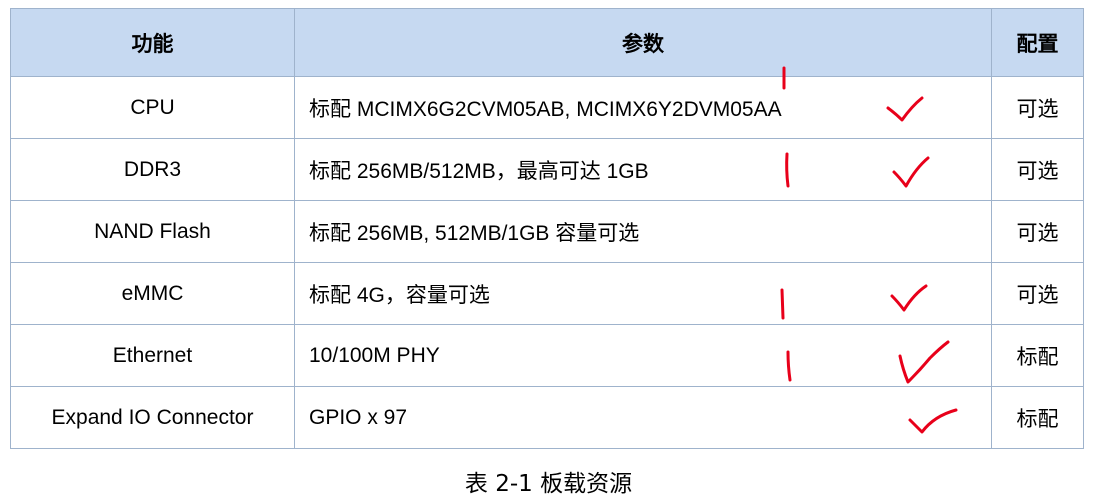 The image size is (1097, 501). Describe the element at coordinates (152, 107) in the screenshot. I see `function-cell: CPU` at that location.